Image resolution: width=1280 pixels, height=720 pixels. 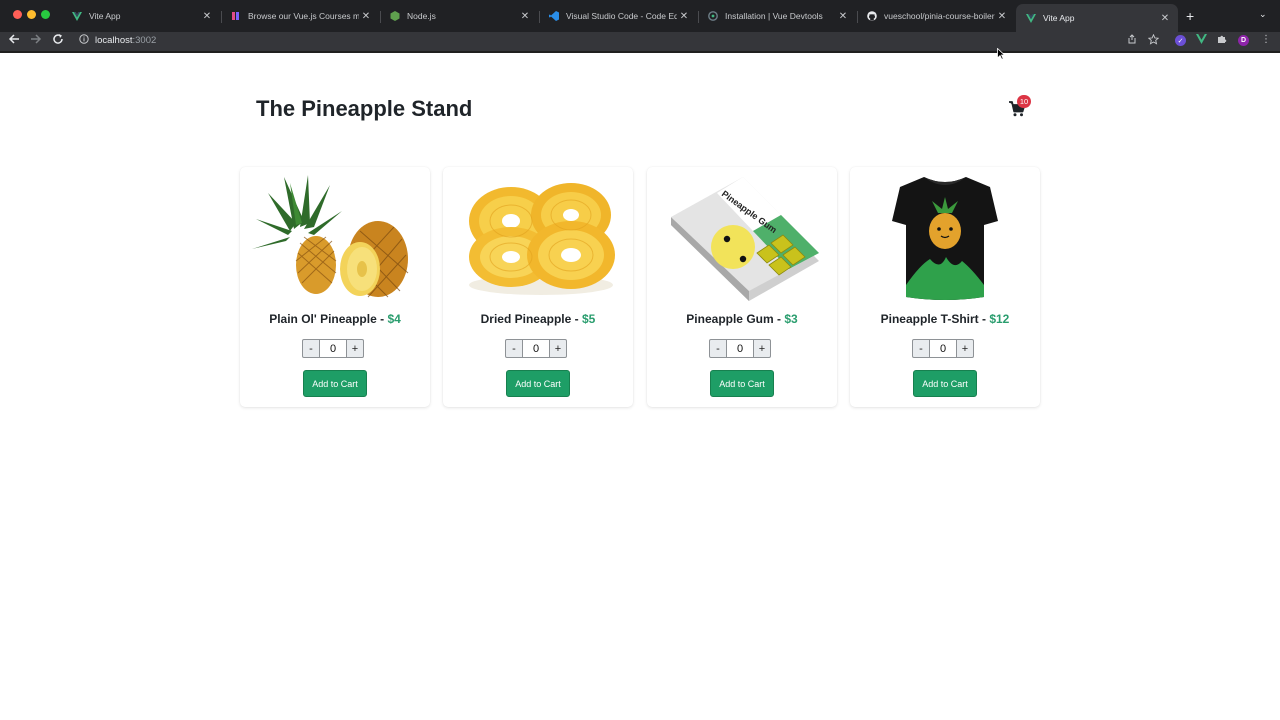 What do you see at coordinates (14, 40) in the screenshot?
I see `back-arrow-icon` at bounding box center [14, 40].